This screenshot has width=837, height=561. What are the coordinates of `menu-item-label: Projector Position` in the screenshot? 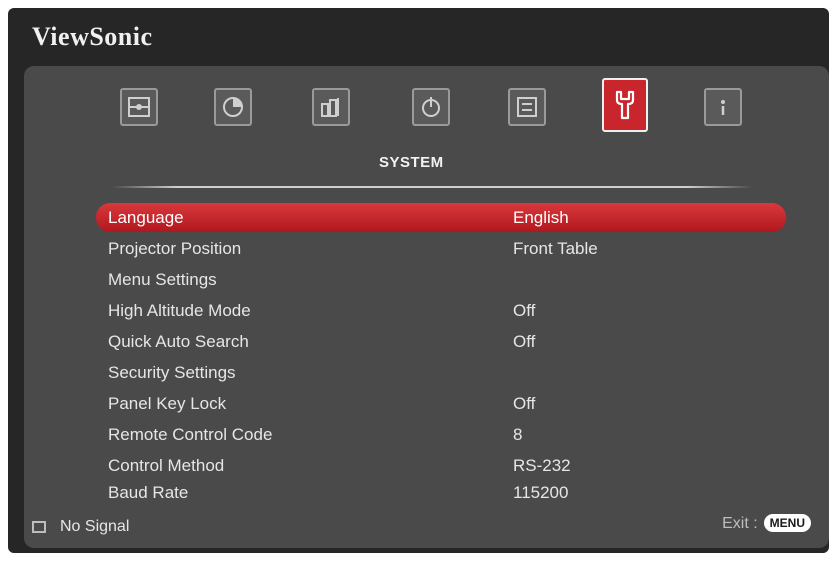 It's located at (175, 248).